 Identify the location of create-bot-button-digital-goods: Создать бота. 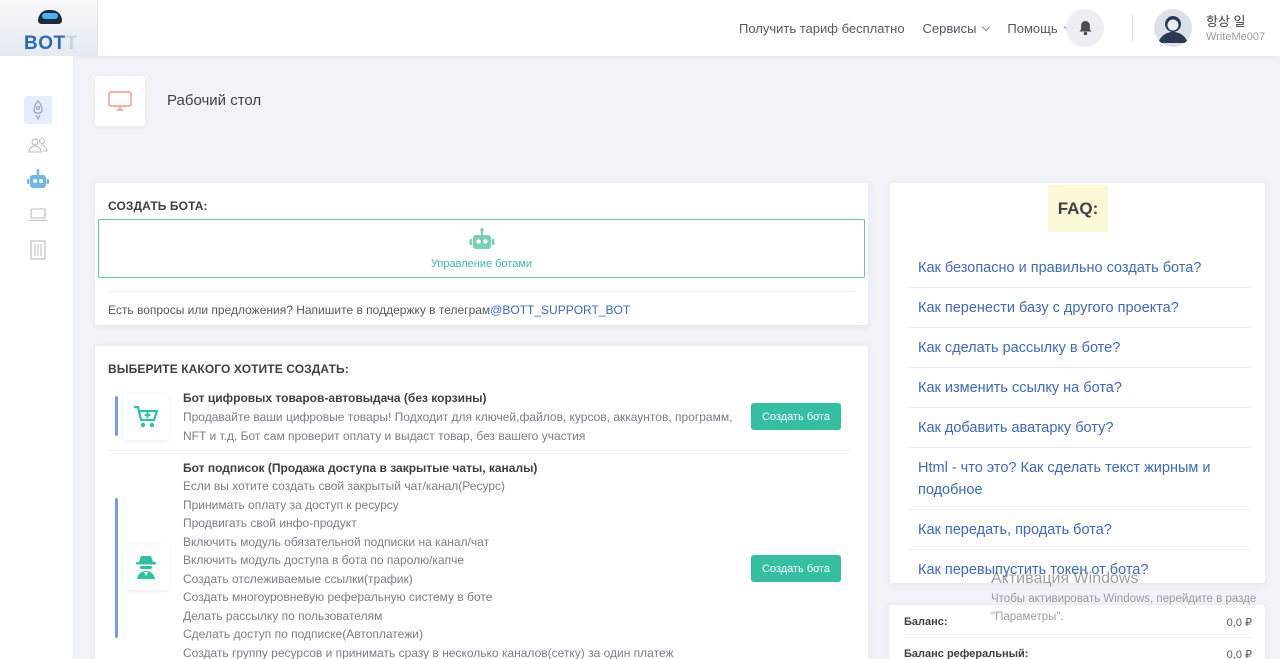
(796, 416).